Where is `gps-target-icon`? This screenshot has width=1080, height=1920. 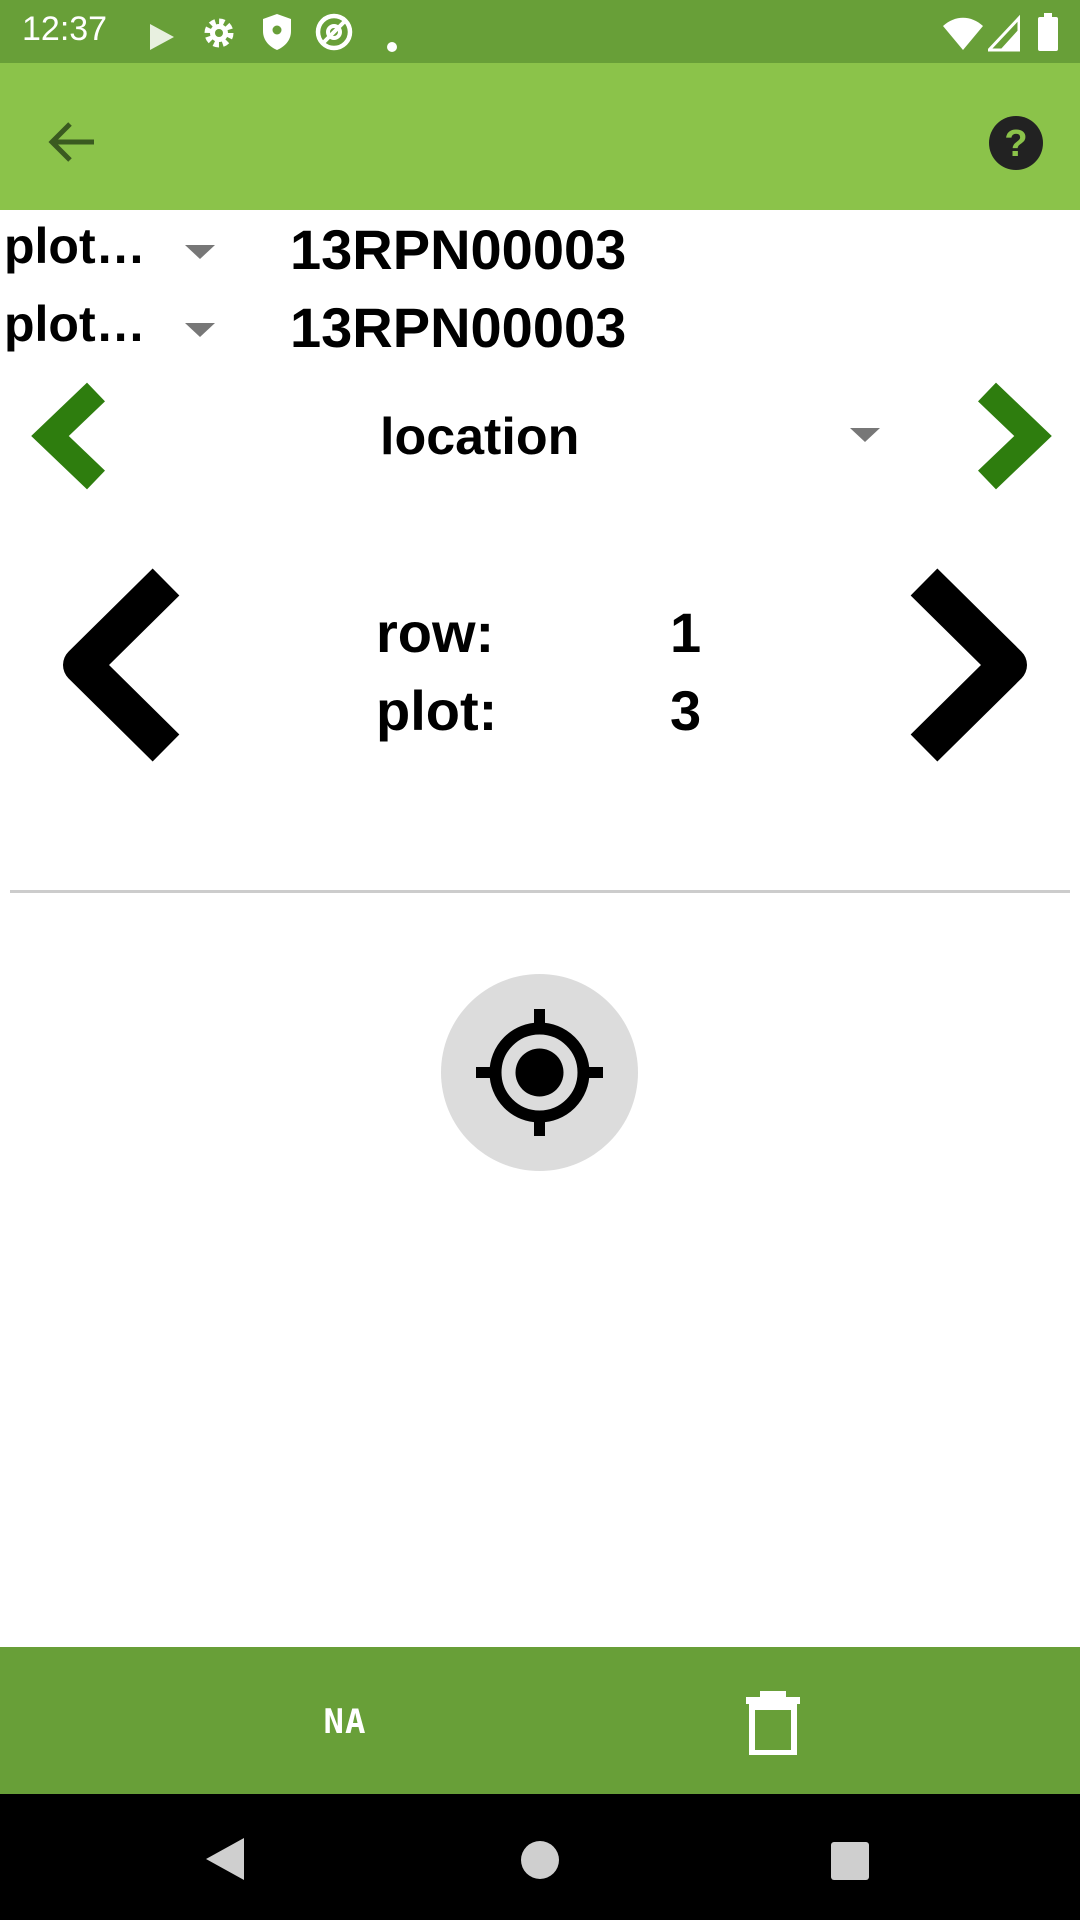
gps-target-icon is located at coordinates (539, 1072).